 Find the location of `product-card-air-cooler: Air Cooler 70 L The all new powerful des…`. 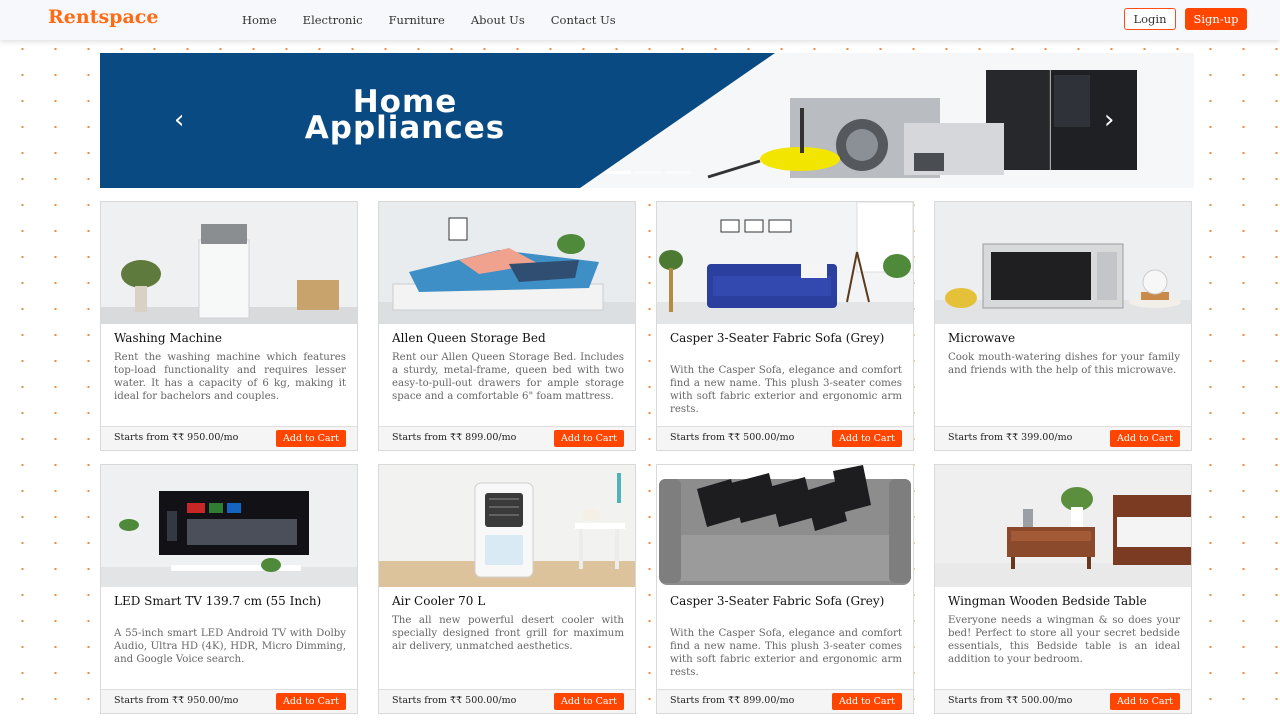

product-card-air-cooler: Air Cooler 70 L The all new powerful des… is located at coordinates (507, 589).